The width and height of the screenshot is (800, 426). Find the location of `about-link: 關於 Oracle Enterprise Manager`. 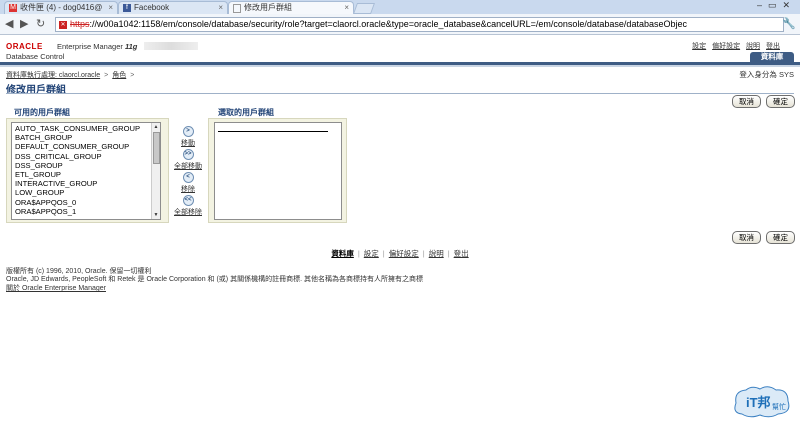

about-link: 關於 Oracle Enterprise Manager is located at coordinates (56, 288).